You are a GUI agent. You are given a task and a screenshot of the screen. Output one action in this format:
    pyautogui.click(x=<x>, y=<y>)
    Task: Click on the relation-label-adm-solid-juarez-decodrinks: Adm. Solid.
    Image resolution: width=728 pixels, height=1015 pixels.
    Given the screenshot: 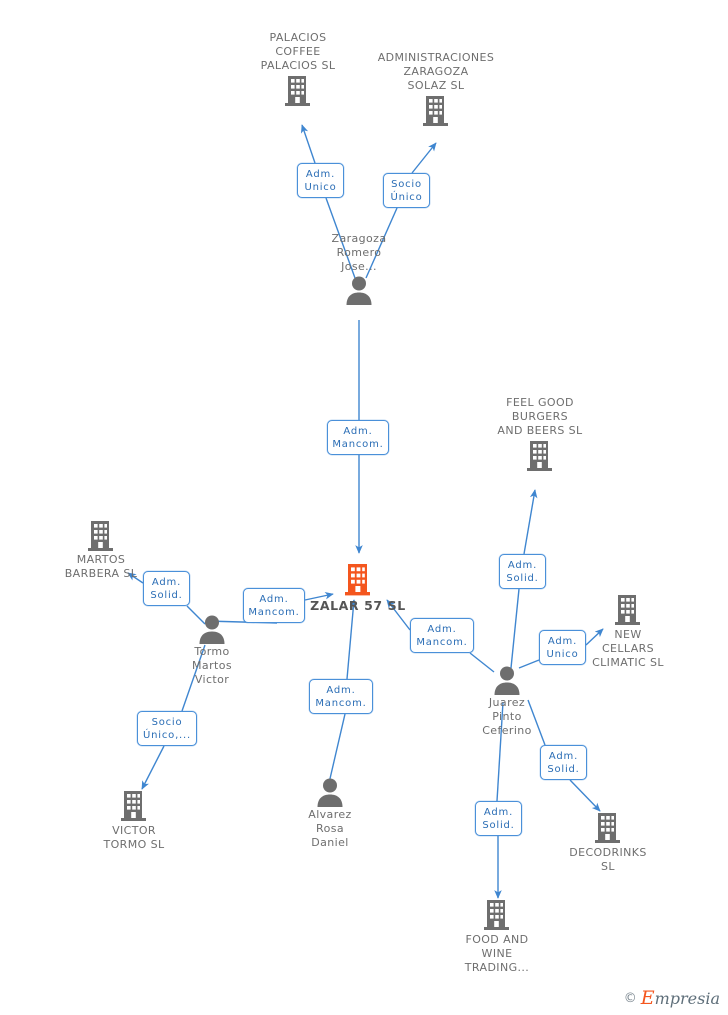 What is the action you would take?
    pyautogui.click(x=563, y=762)
    